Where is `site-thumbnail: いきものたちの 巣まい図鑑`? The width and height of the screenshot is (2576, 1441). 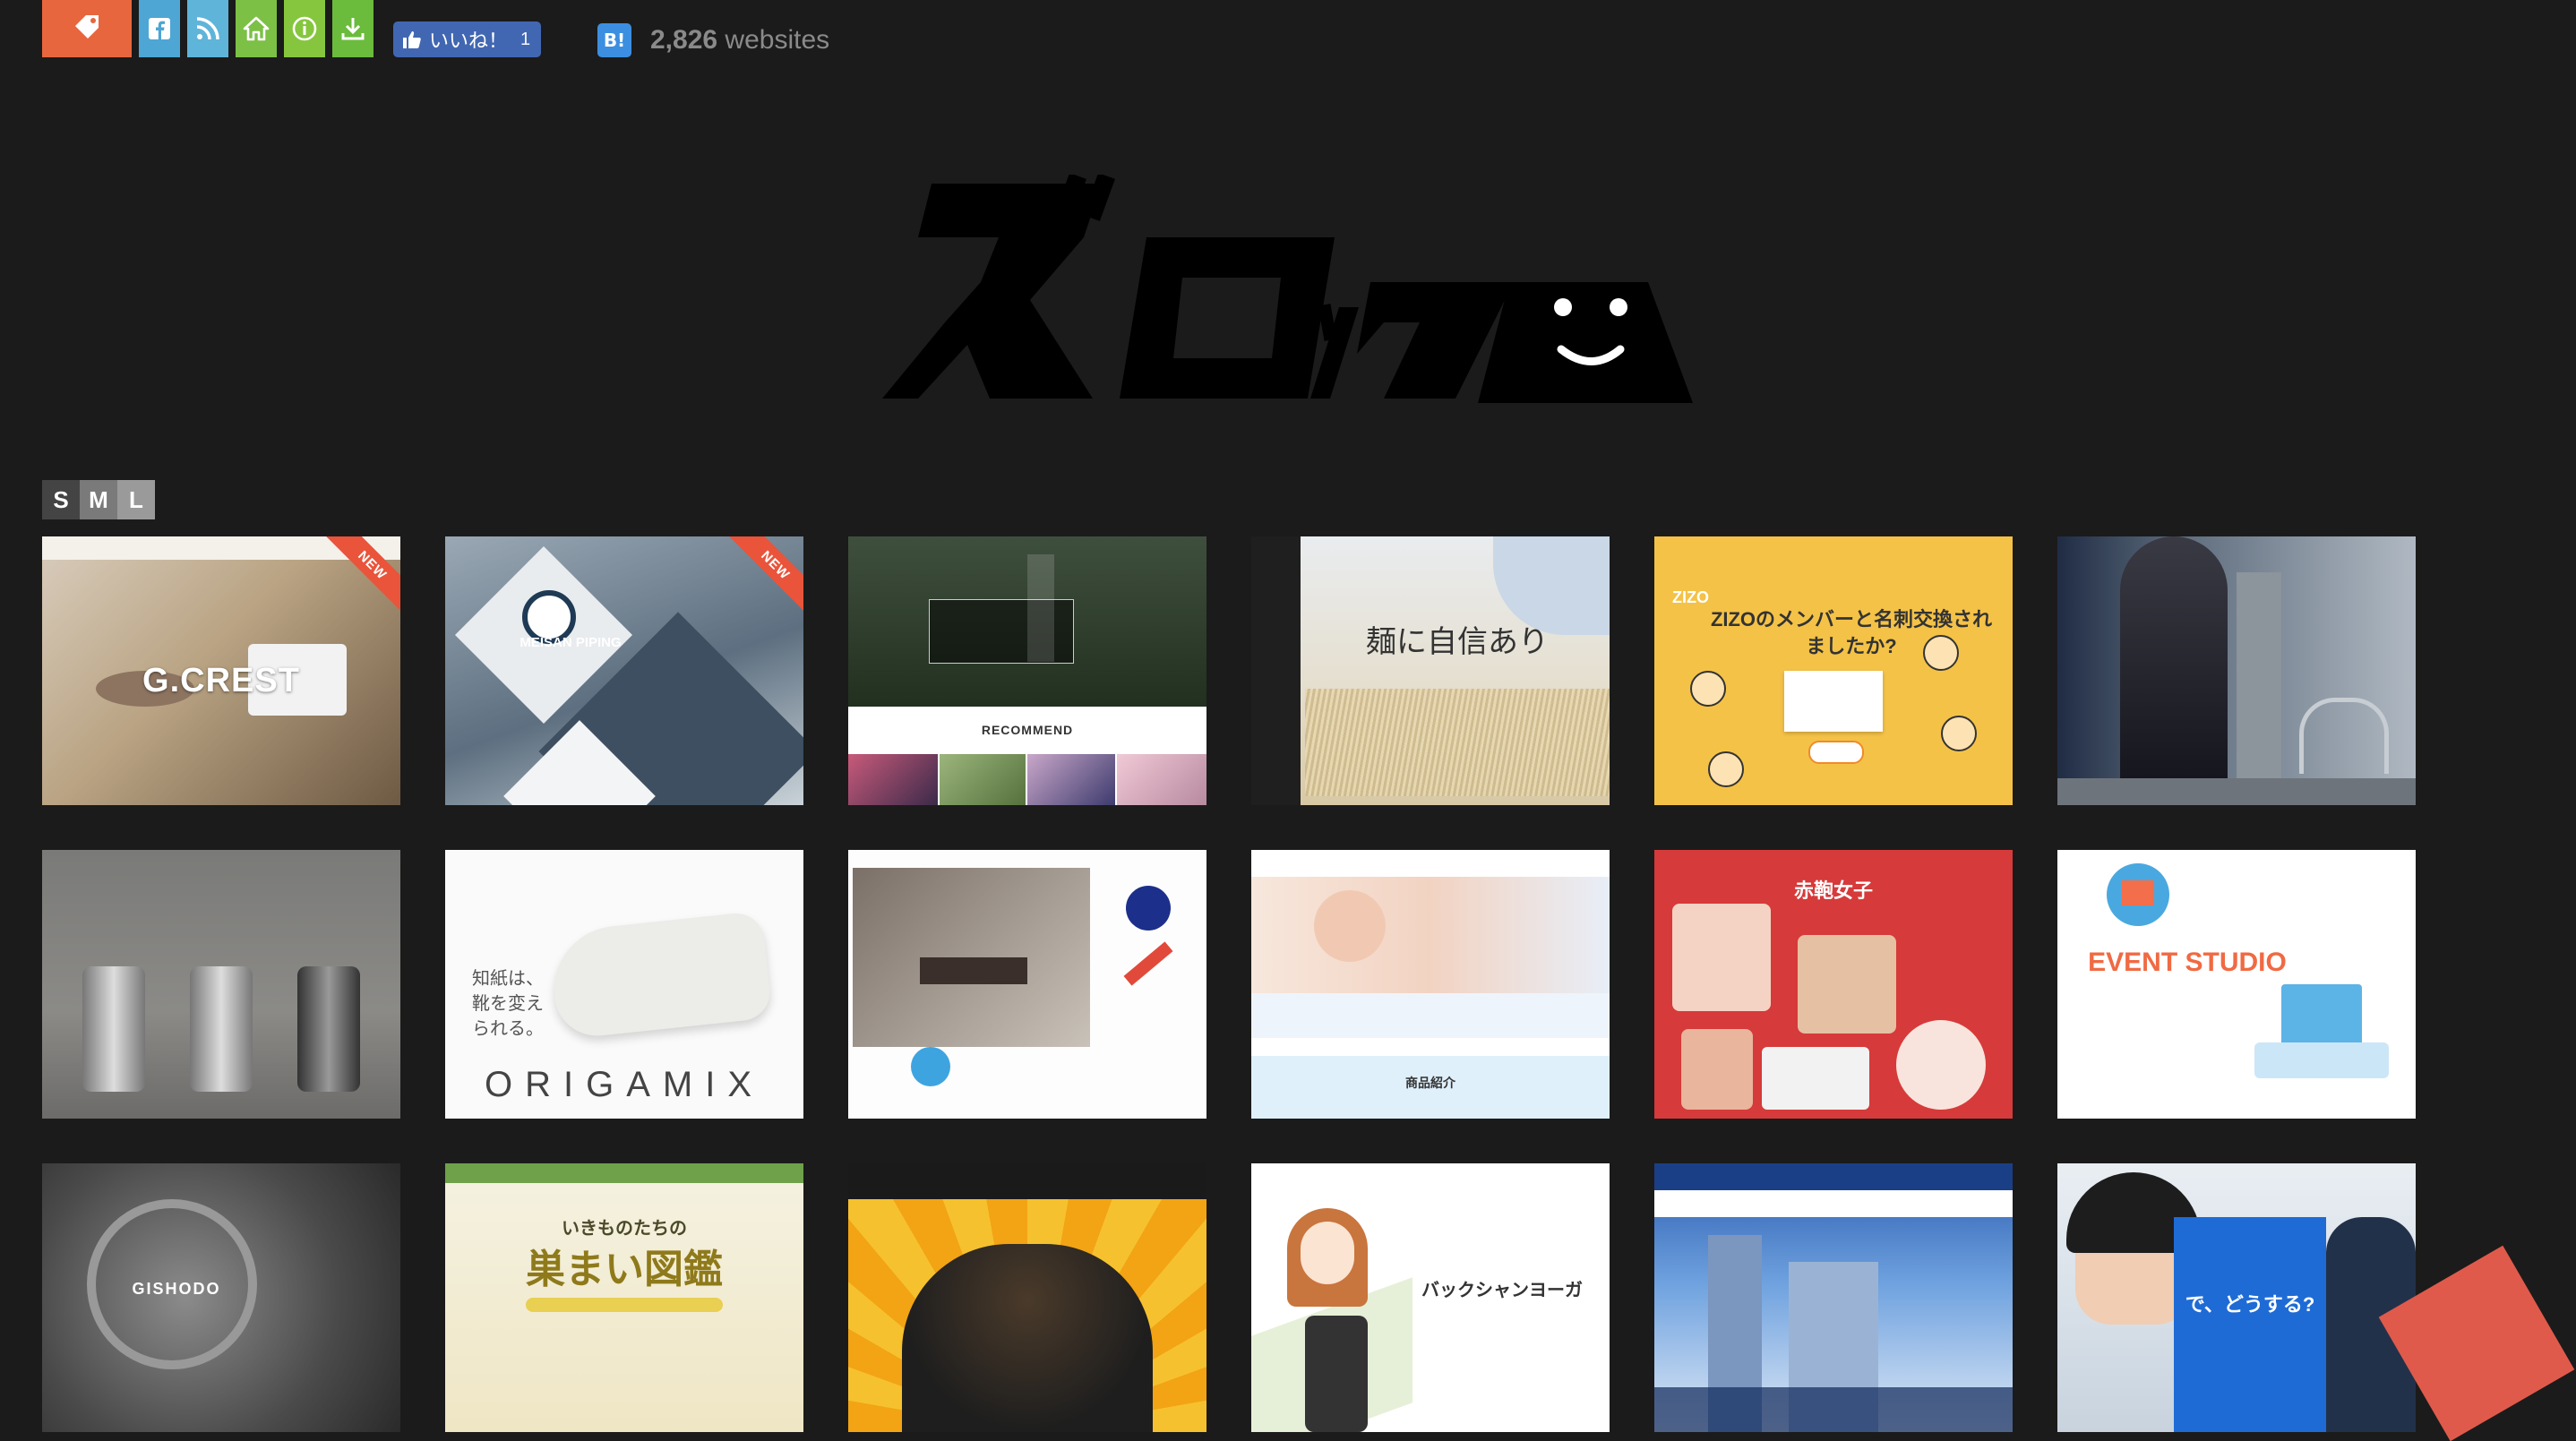 site-thumbnail: いきものたちの 巣まい図鑑 is located at coordinates (624, 1297).